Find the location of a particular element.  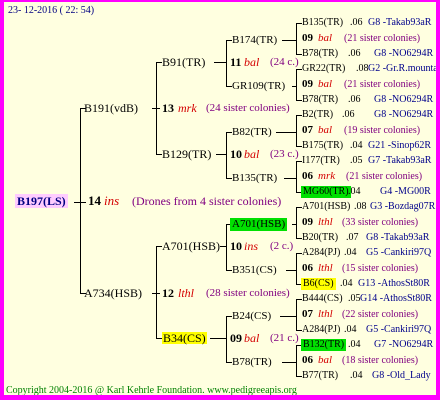

root-queen: B197(LS) is located at coordinates (41, 201).